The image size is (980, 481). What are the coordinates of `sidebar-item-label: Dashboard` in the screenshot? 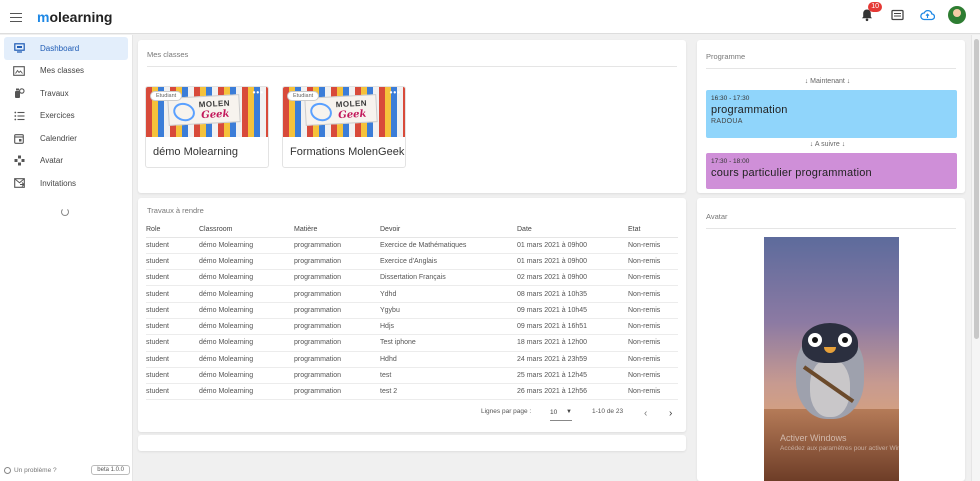 It's located at (60, 48).